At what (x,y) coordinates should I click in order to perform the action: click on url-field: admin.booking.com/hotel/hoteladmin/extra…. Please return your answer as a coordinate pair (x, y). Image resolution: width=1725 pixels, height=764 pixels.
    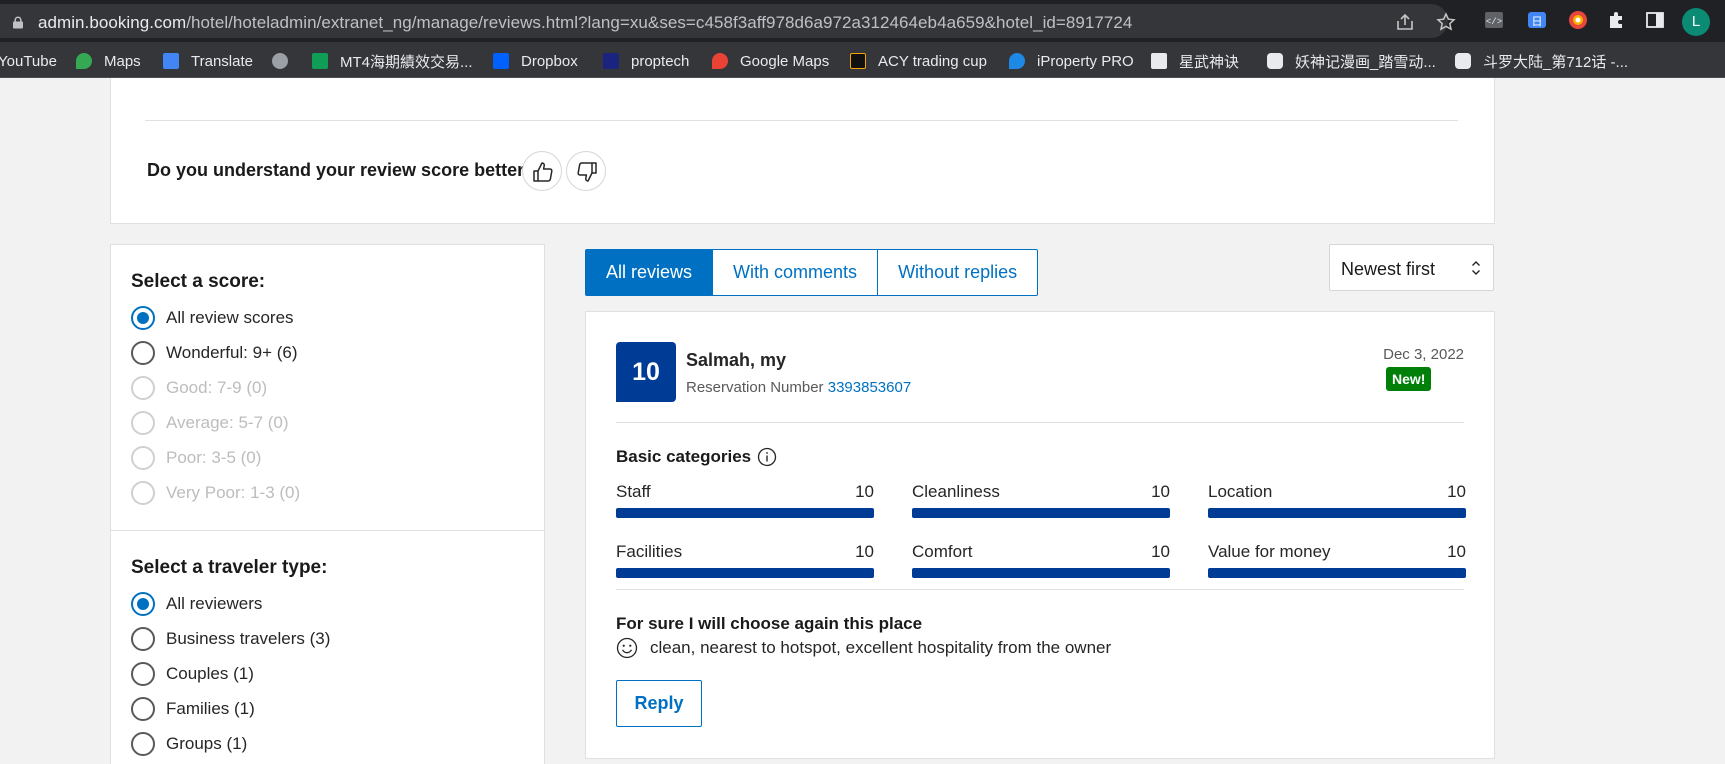
    Looking at the image, I should click on (728, 21).